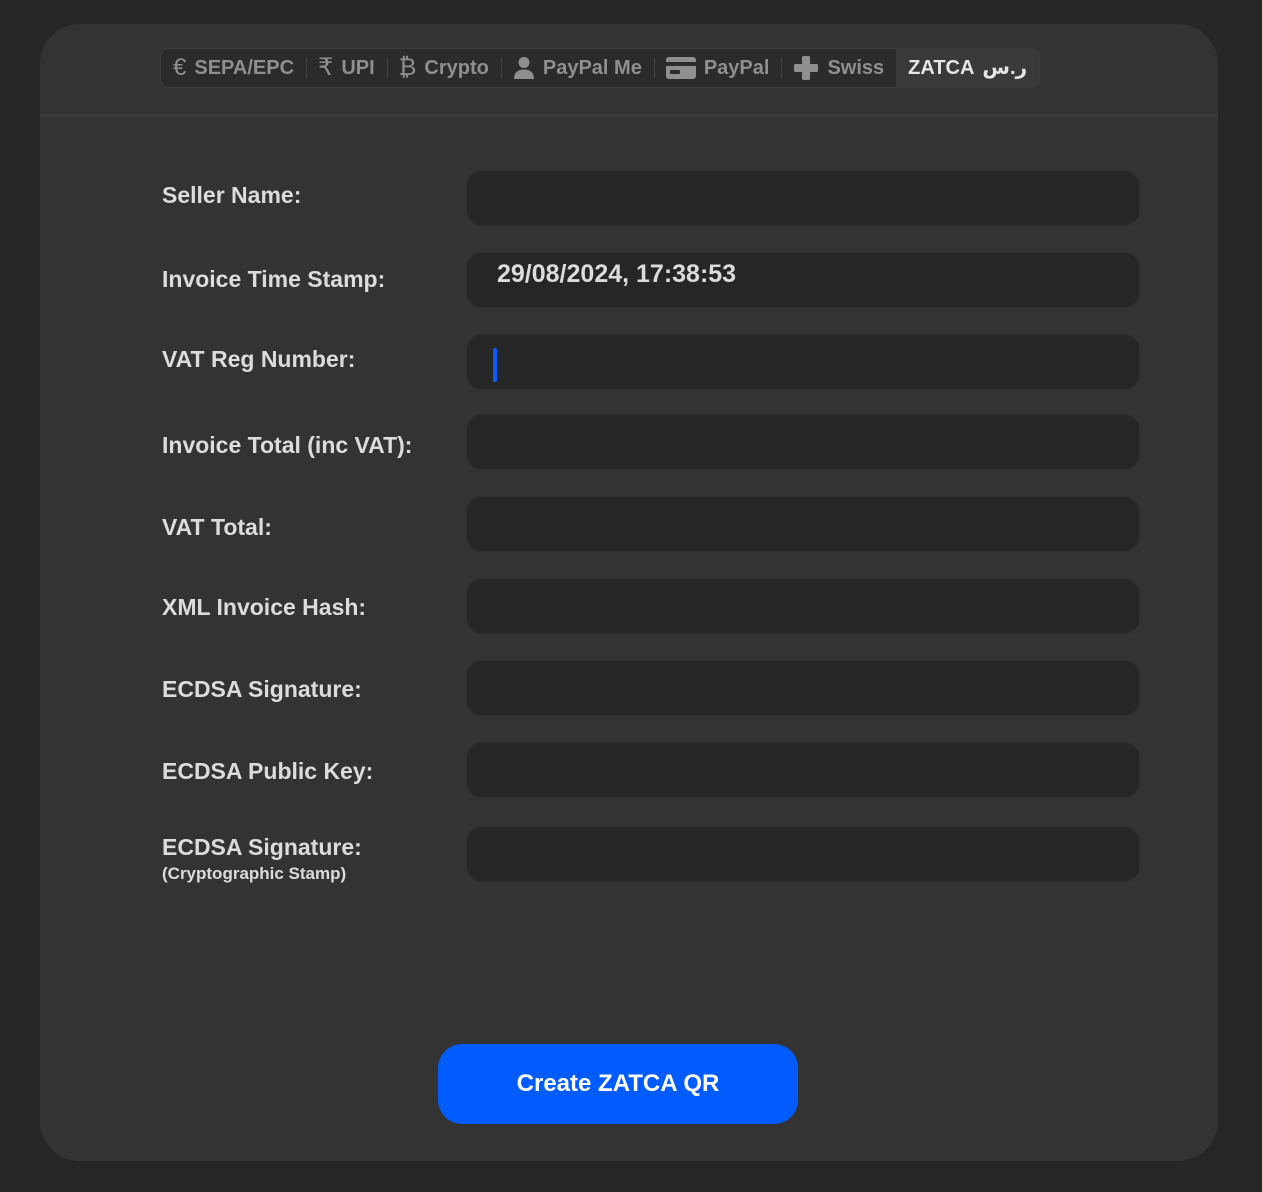  I want to click on invoice-time-stamp-row: Invoice Time Stamp:, so click(651, 280).